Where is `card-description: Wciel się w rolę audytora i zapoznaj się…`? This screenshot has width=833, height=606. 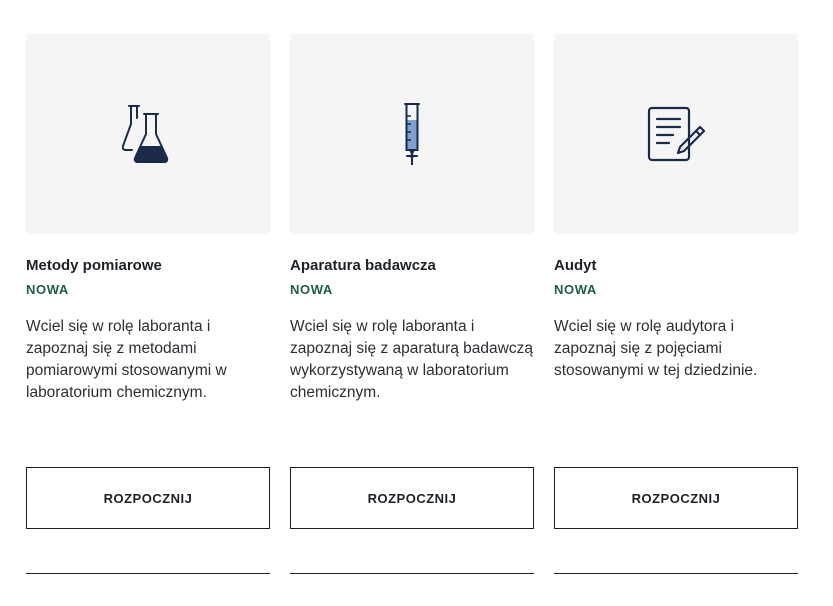
card-description: Wciel się w rolę audytora i zapoznaj się… is located at coordinates (656, 348).